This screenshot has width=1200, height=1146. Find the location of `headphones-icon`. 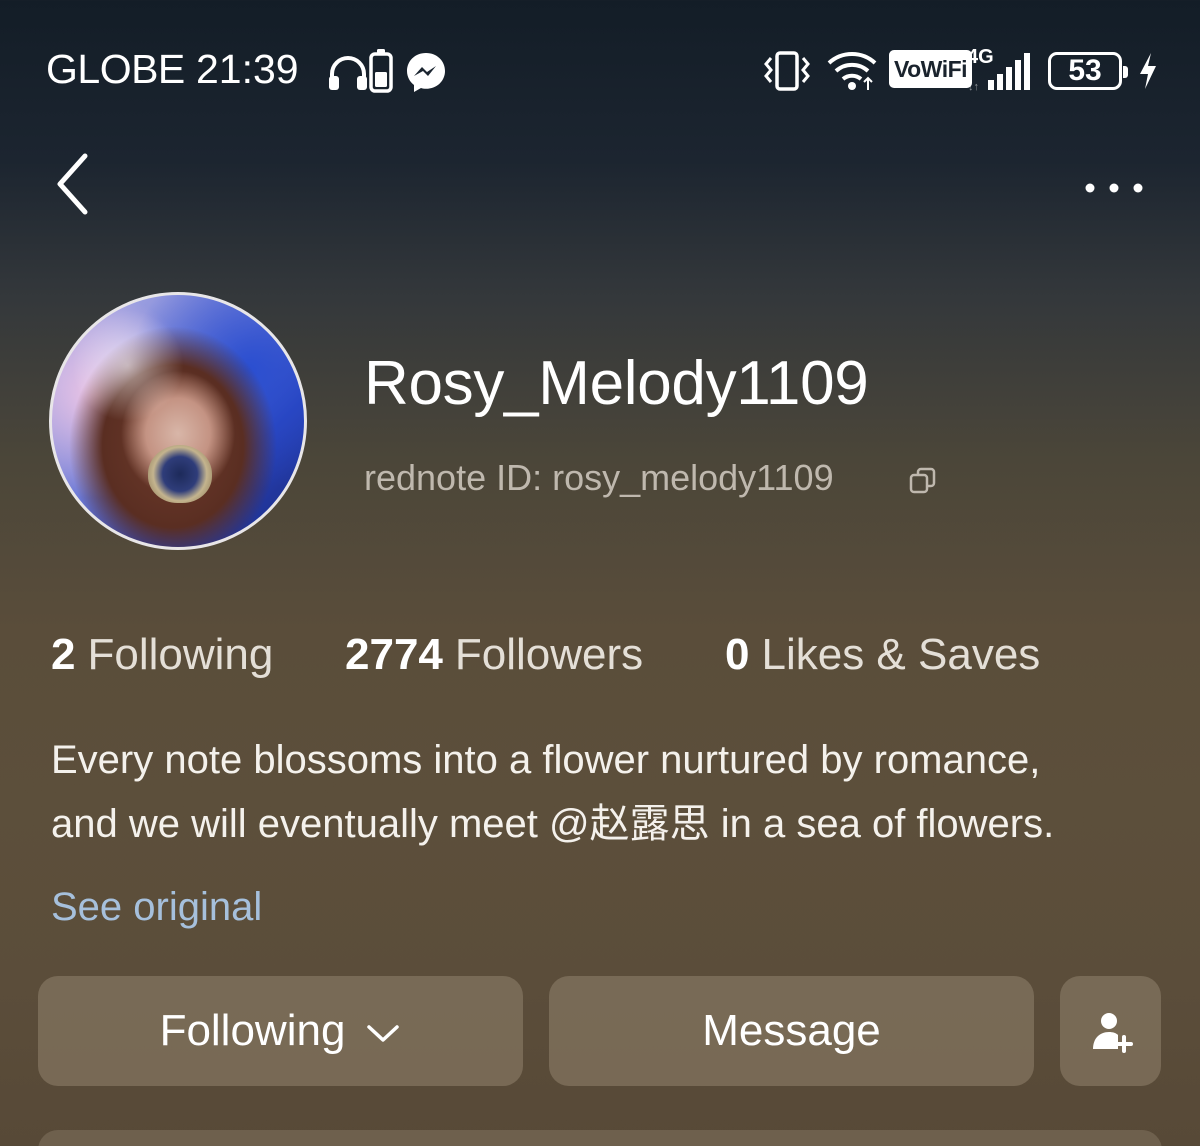

headphones-icon is located at coordinates (348, 73).